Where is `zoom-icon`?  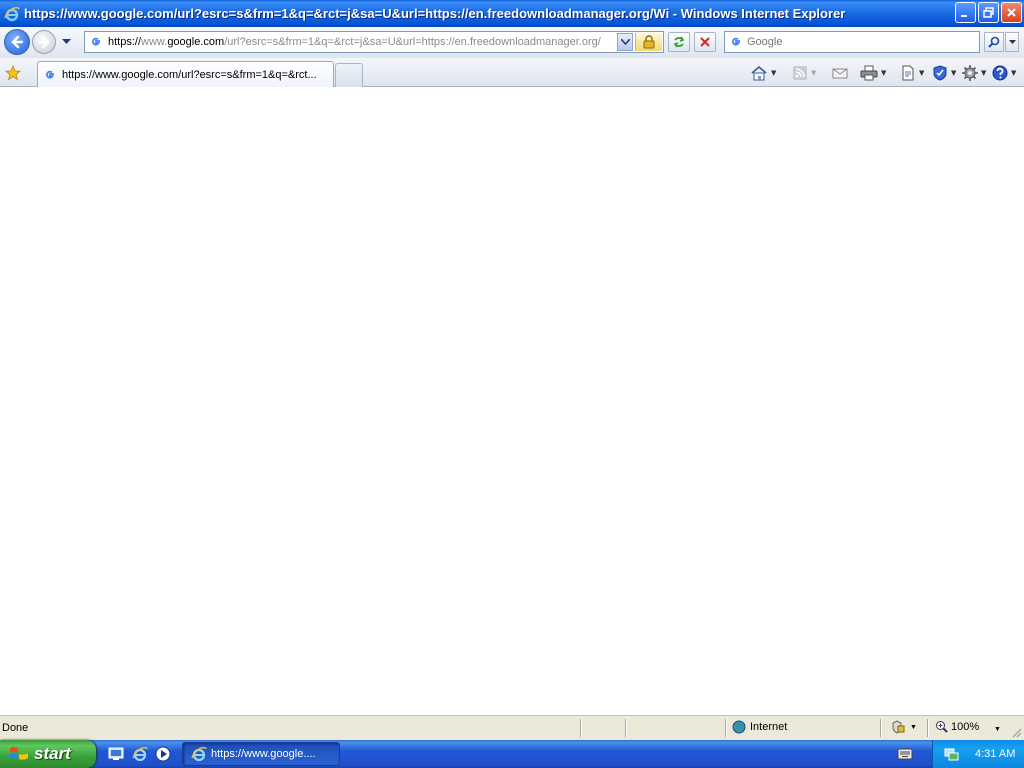
zoom-icon is located at coordinates (942, 727).